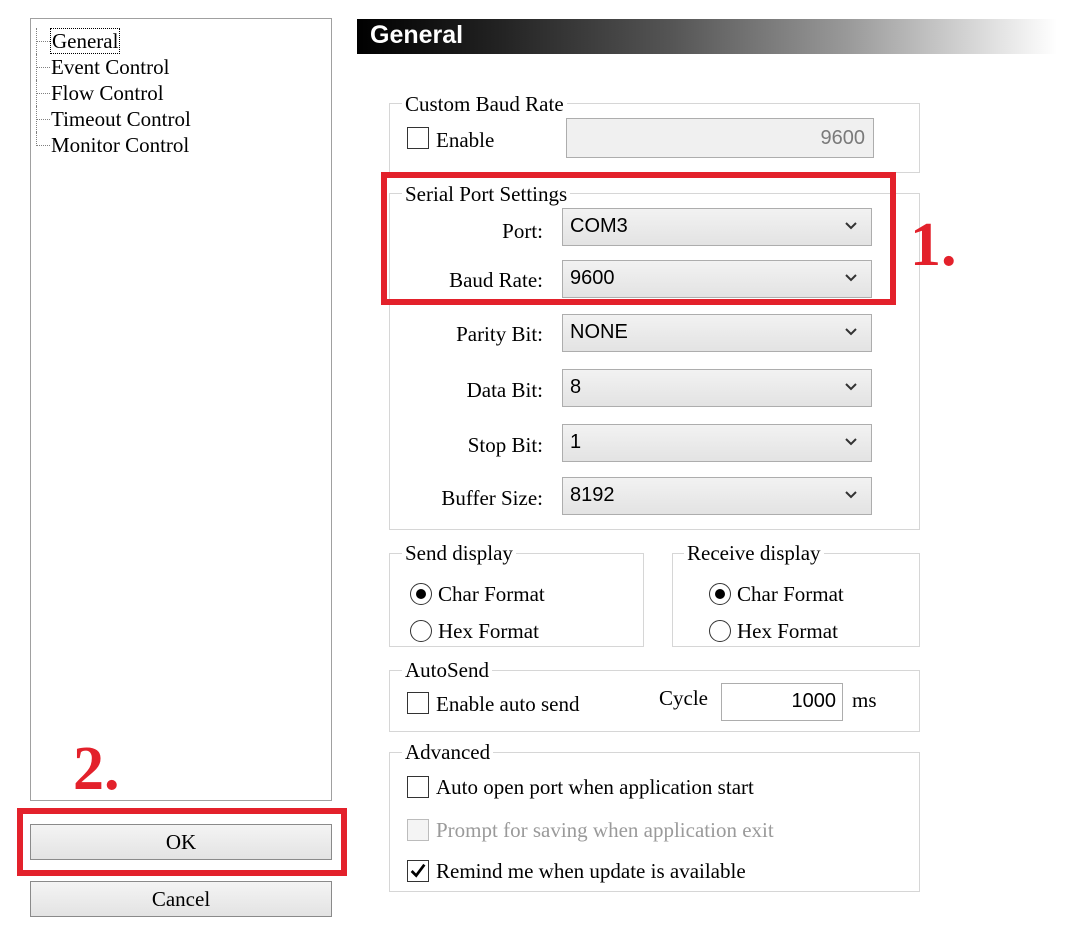 Image resolution: width=1073 pixels, height=935 pixels. I want to click on tree-item-label: Monitor Control, so click(120, 145).